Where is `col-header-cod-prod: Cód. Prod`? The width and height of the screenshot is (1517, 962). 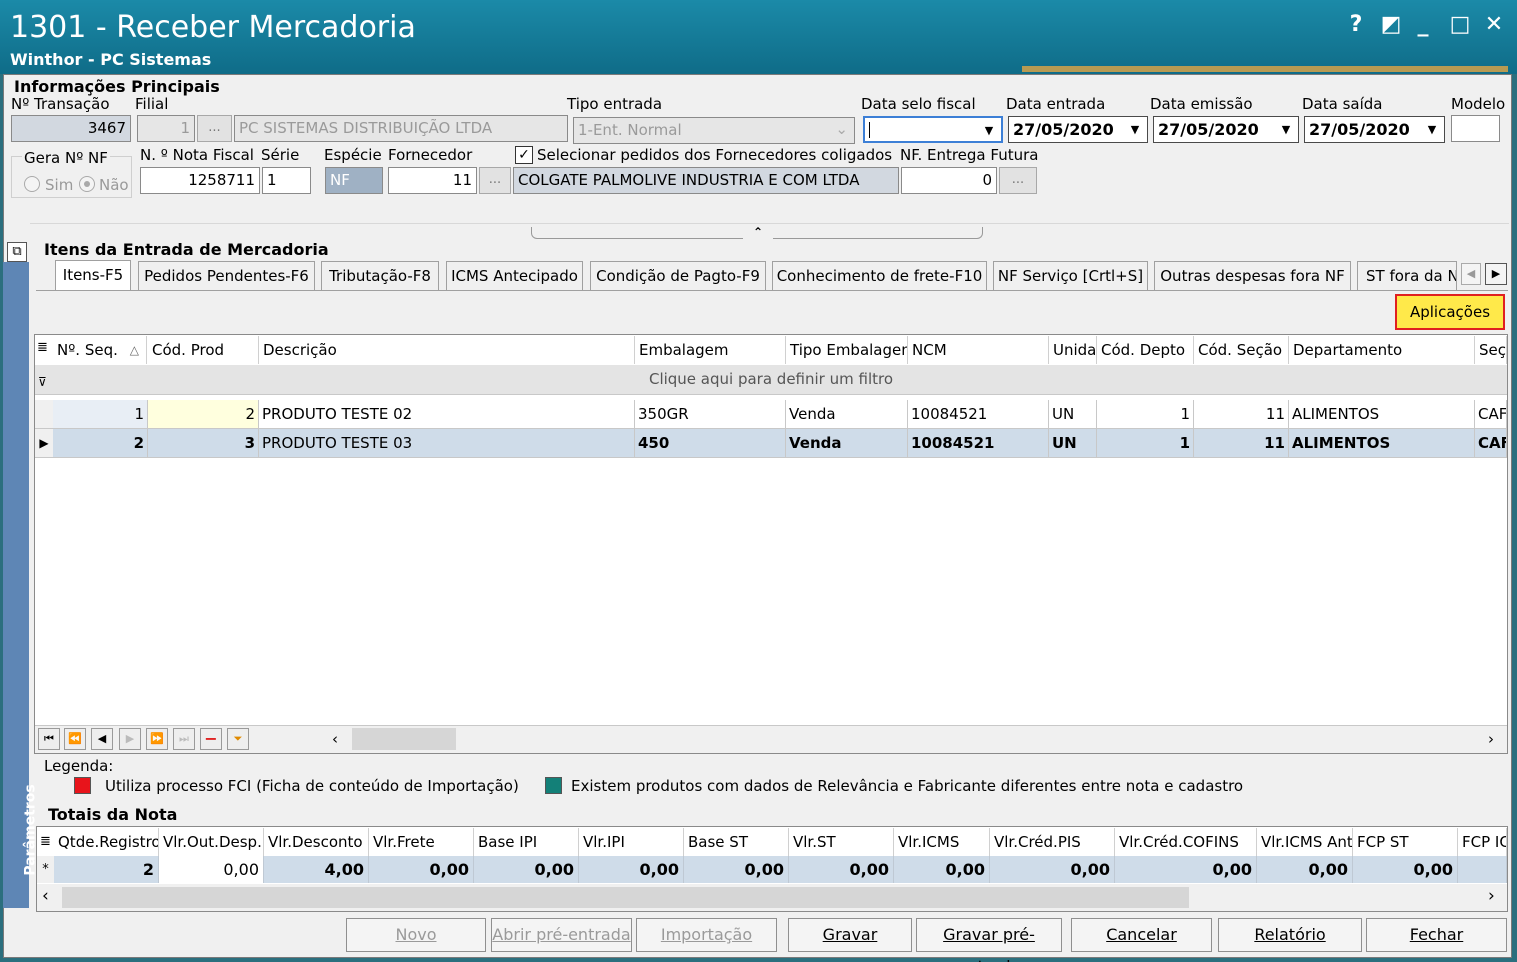
col-header-cod-prod: Cód. Prod is located at coordinates (203, 350).